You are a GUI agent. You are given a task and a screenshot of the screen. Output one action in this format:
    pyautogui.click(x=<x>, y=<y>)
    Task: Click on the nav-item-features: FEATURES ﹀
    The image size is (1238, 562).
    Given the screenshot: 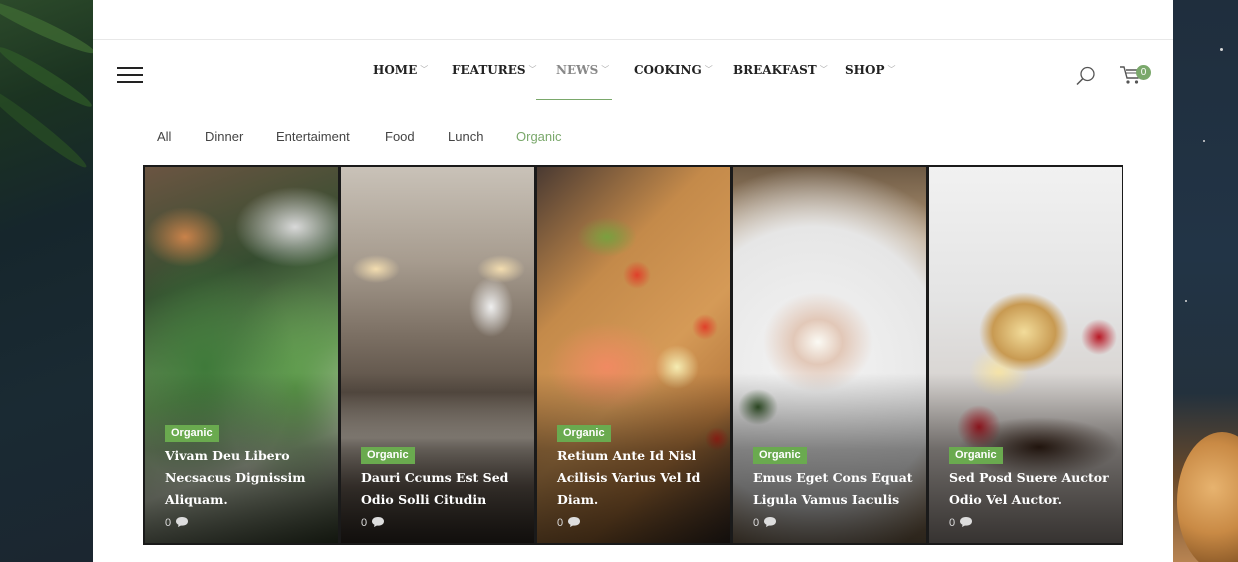 What is the action you would take?
    pyautogui.click(x=494, y=70)
    